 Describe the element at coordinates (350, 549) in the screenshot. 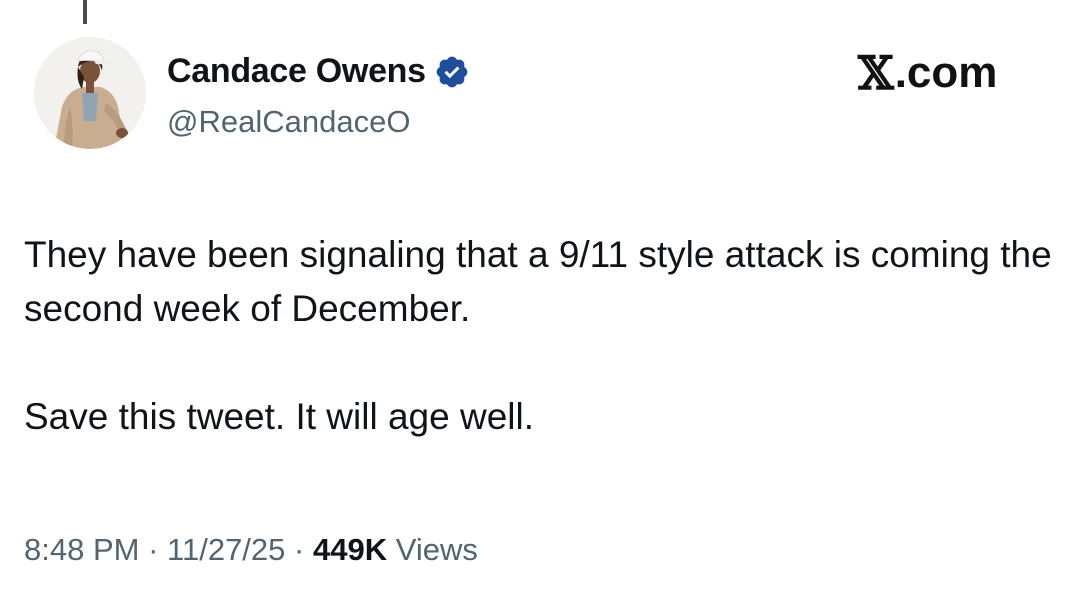

I see `views-count: 449K` at that location.